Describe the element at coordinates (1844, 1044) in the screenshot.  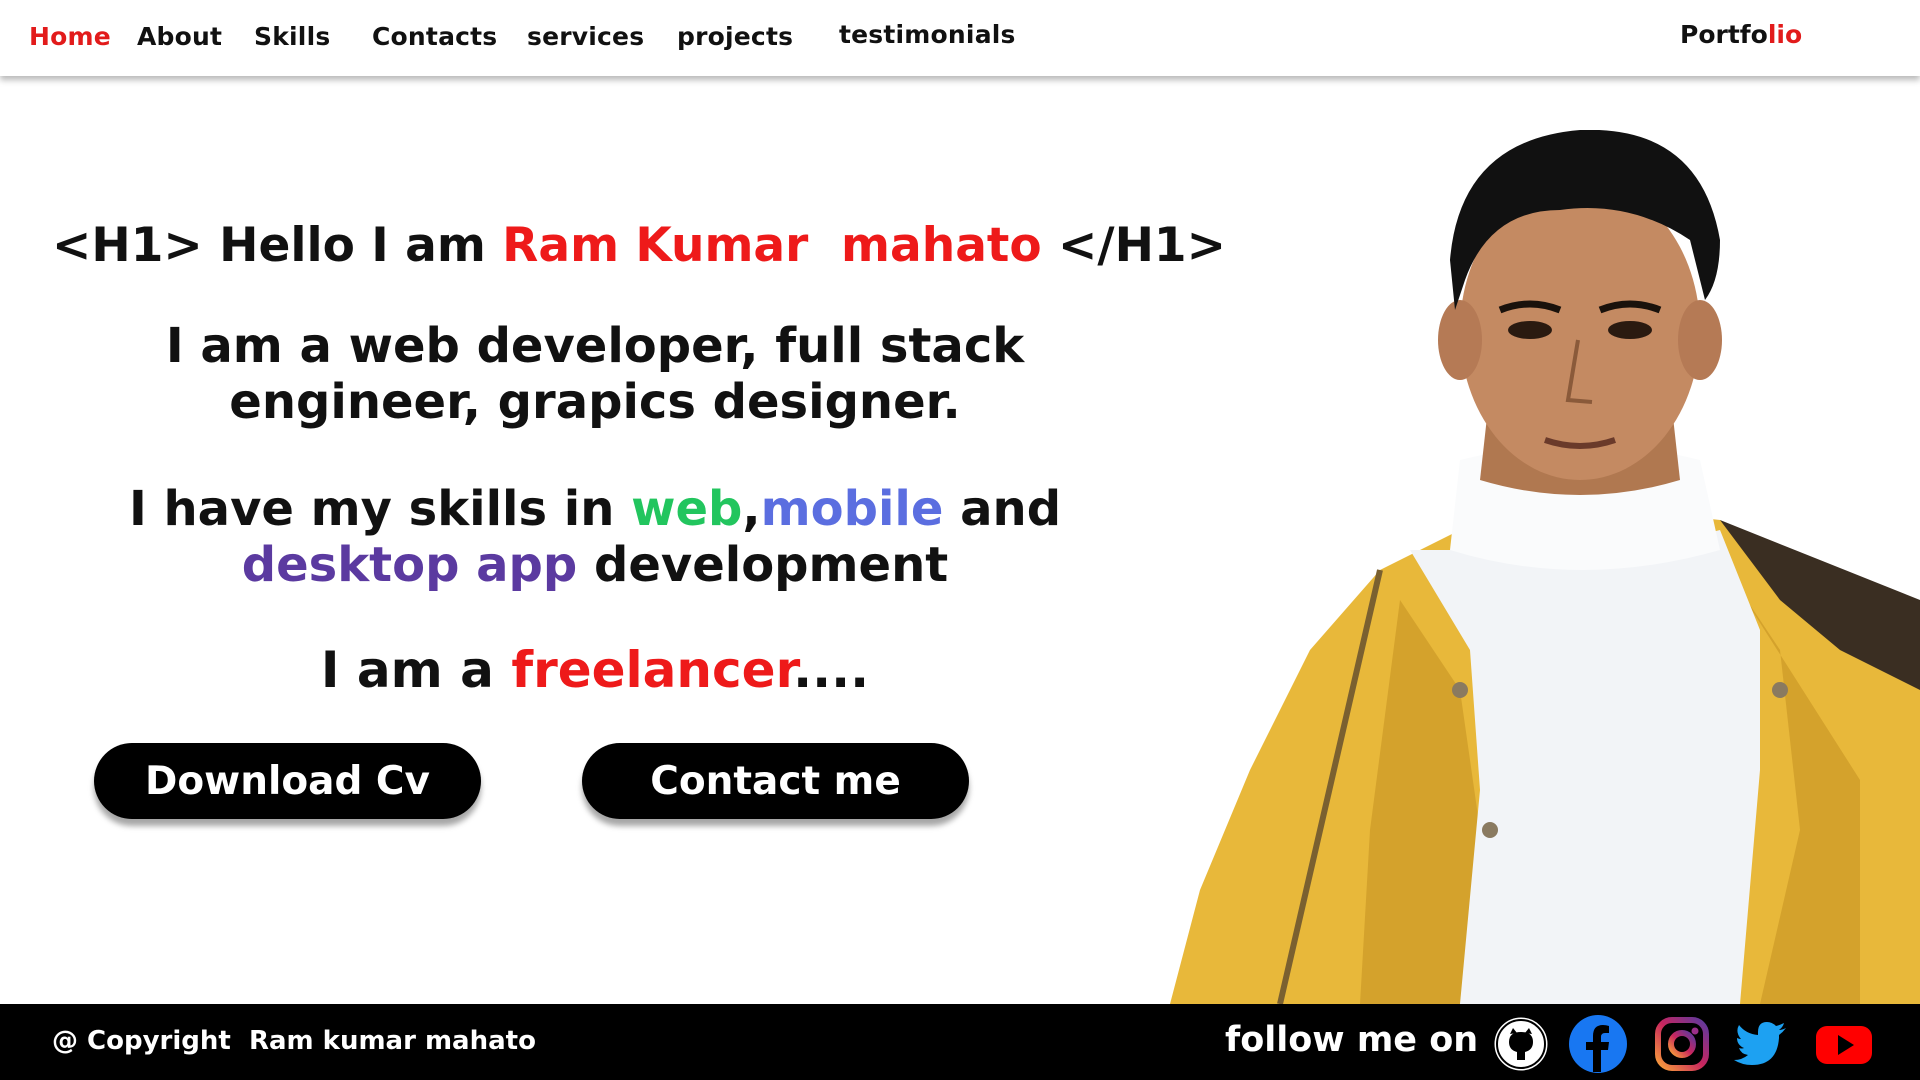
I see `youtube-icon` at that location.